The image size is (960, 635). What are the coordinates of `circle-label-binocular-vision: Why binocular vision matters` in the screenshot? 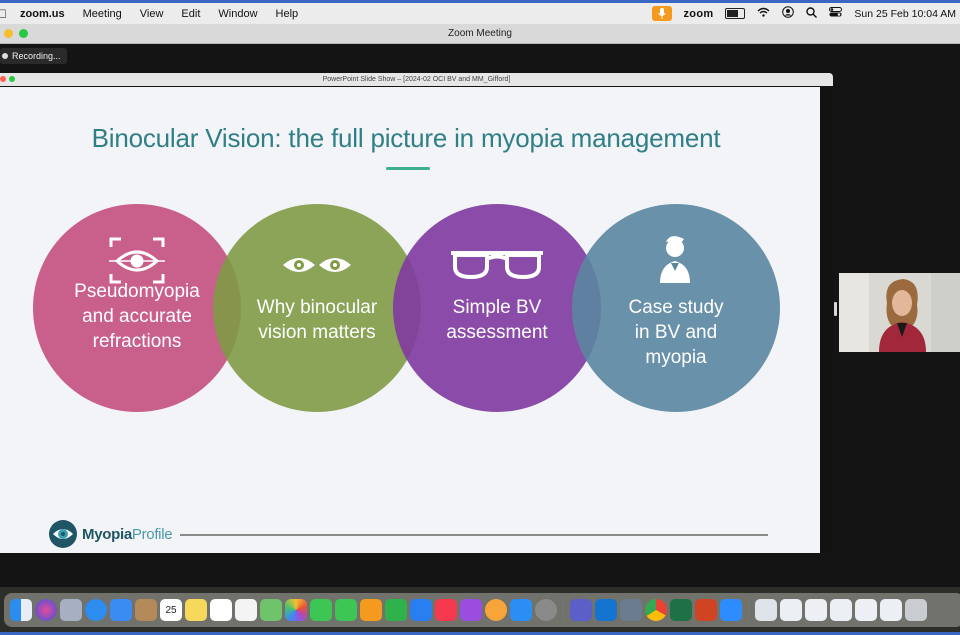 It's located at (317, 320).